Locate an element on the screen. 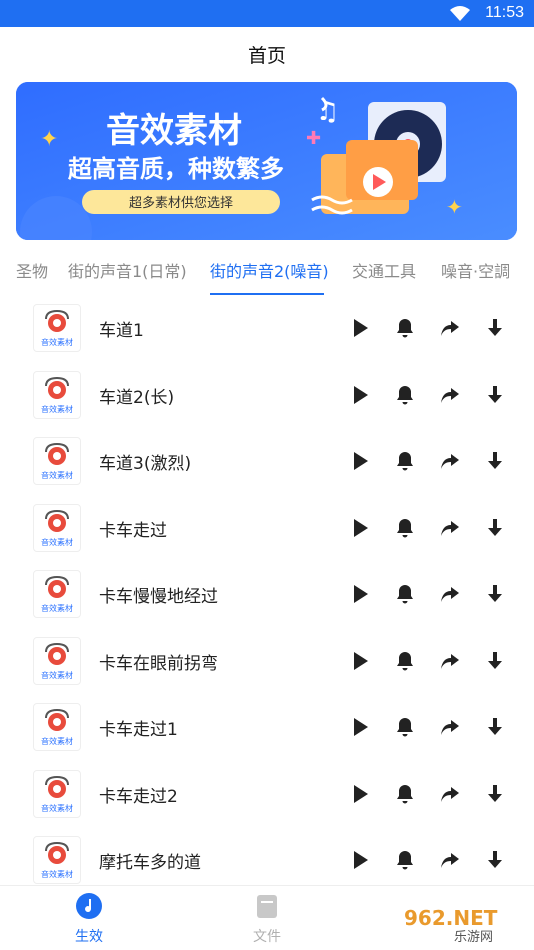 The height and width of the screenshot is (950, 534). wifi-icon is located at coordinates (460, 13).